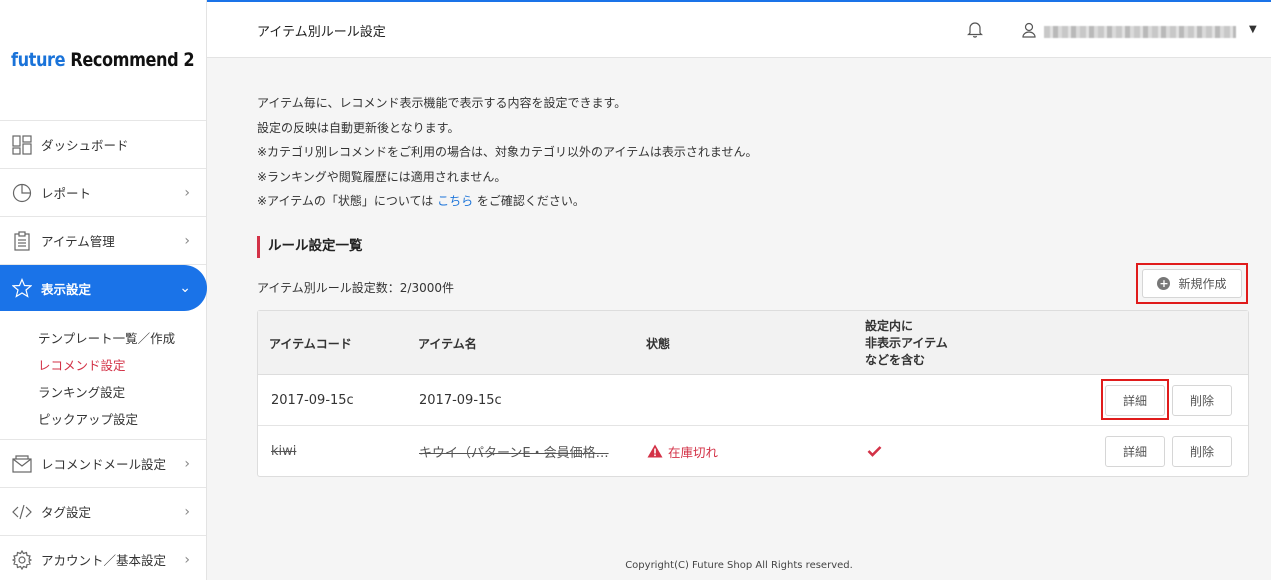  I want to click on new-button-highlight: + 新規作成, so click(1192, 283).